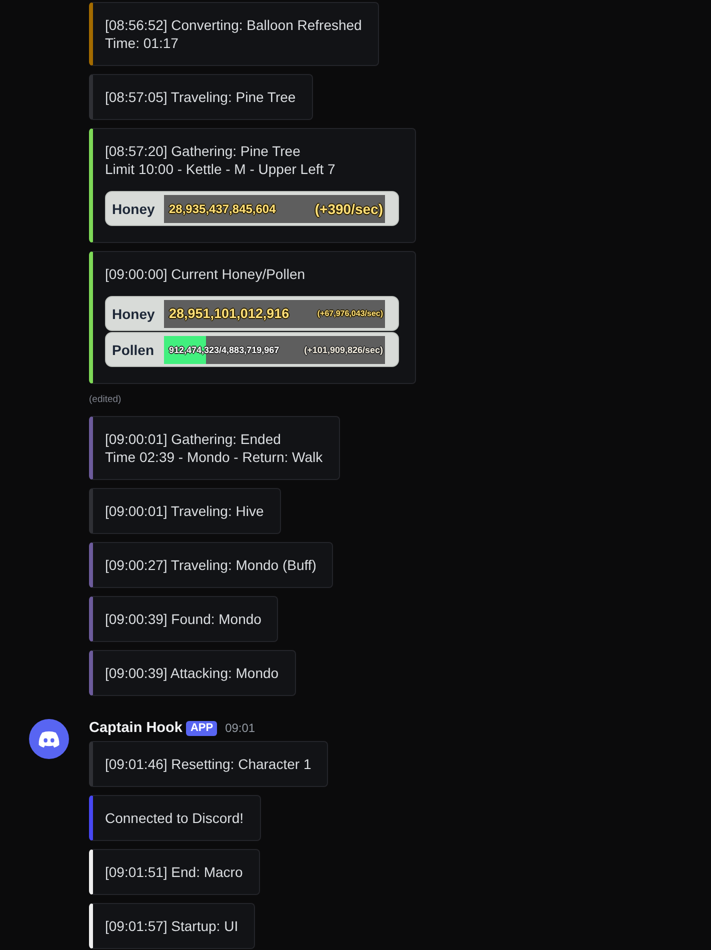 This screenshot has height=950, width=711. Describe the element at coordinates (220, 160) in the screenshot. I see `embed-text: [08:57:20] Gathering: Pine Tree Limit 10:00 - Kettle - M - Upper Left 7` at that location.